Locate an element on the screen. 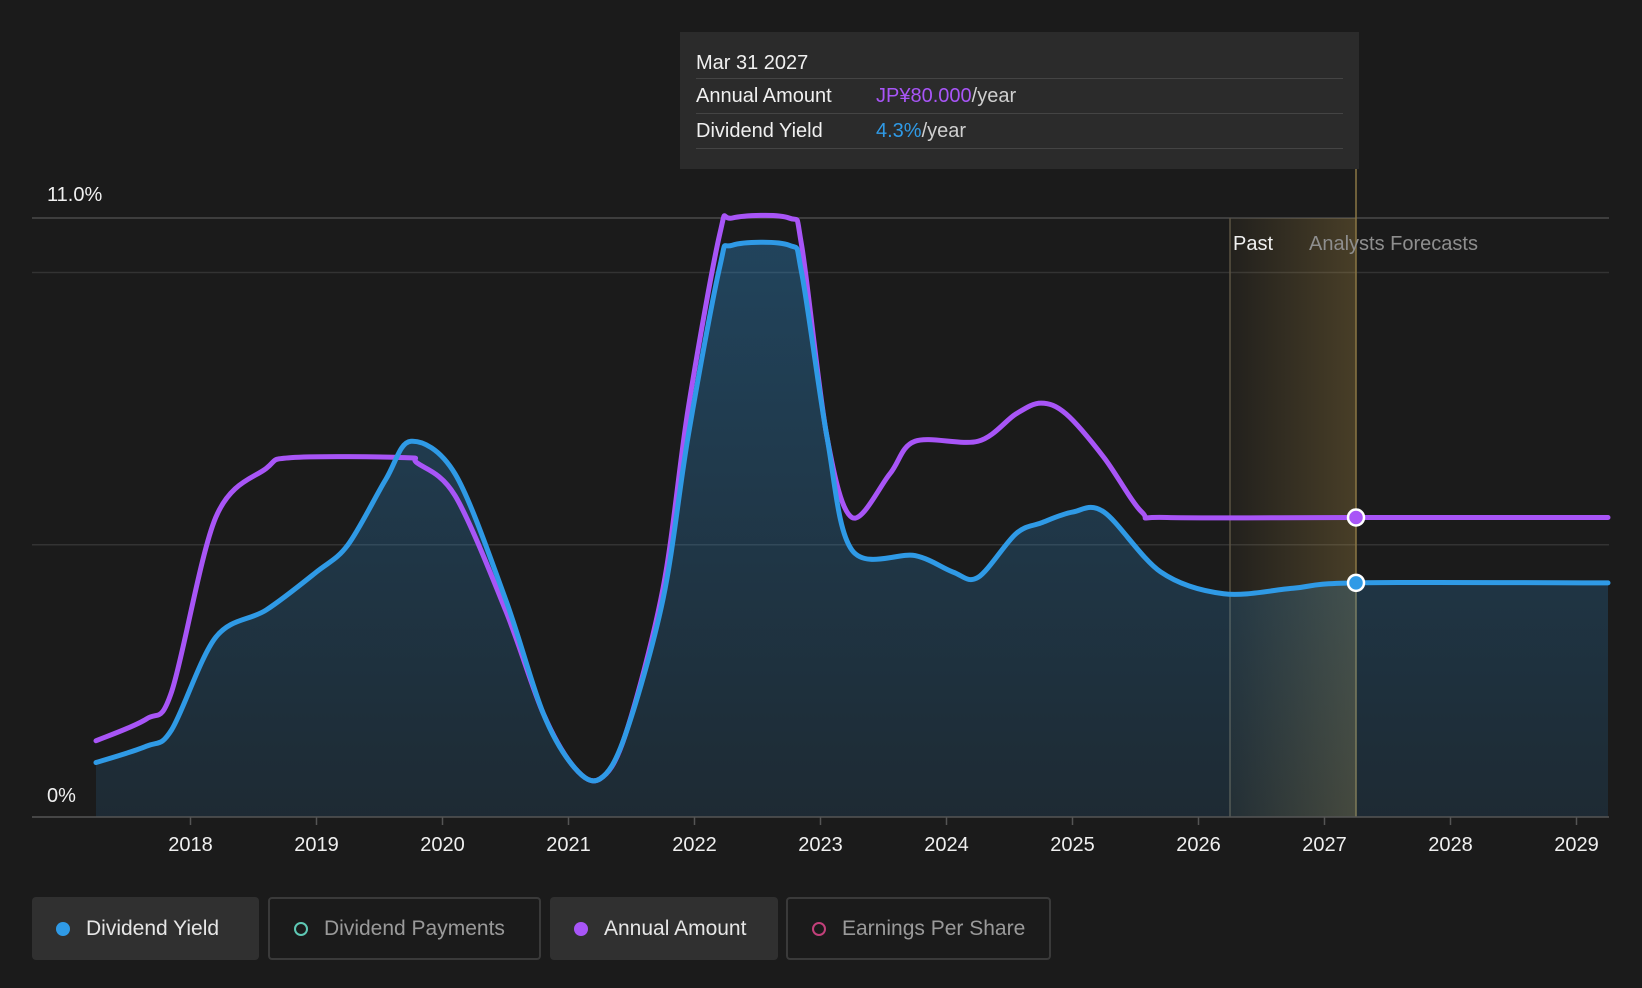  past-label: Past is located at coordinates (1253, 244).